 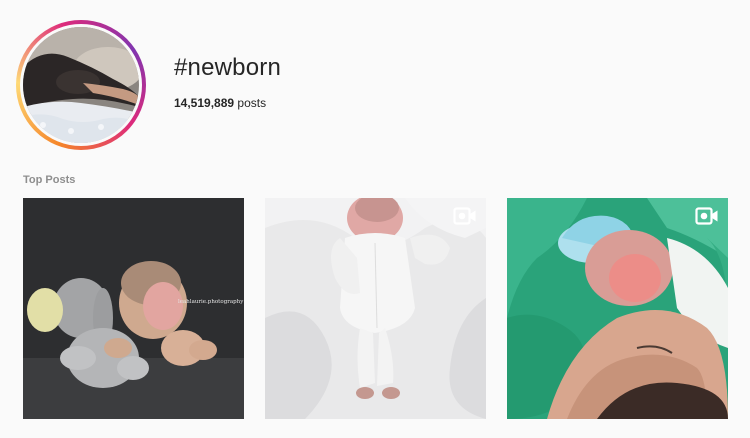 What do you see at coordinates (250, 103) in the screenshot?
I see `post-count-suffix: posts` at bounding box center [250, 103].